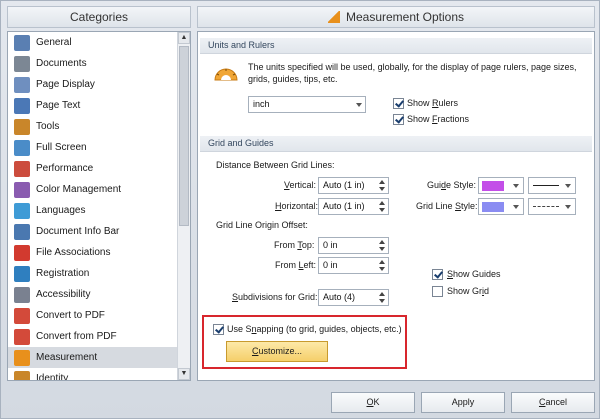  What do you see at coordinates (184, 38) in the screenshot?
I see `scroll-up-arrow-icon: ▲` at bounding box center [184, 38].